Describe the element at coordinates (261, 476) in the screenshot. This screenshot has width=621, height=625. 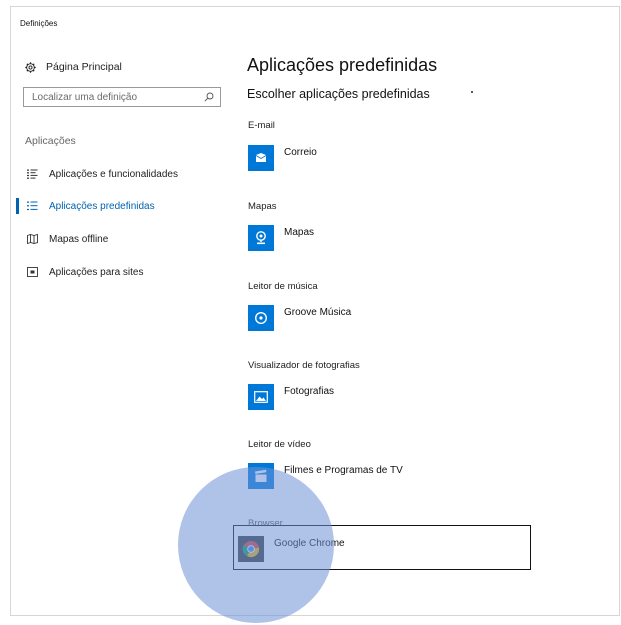
I see `film-icon` at that location.